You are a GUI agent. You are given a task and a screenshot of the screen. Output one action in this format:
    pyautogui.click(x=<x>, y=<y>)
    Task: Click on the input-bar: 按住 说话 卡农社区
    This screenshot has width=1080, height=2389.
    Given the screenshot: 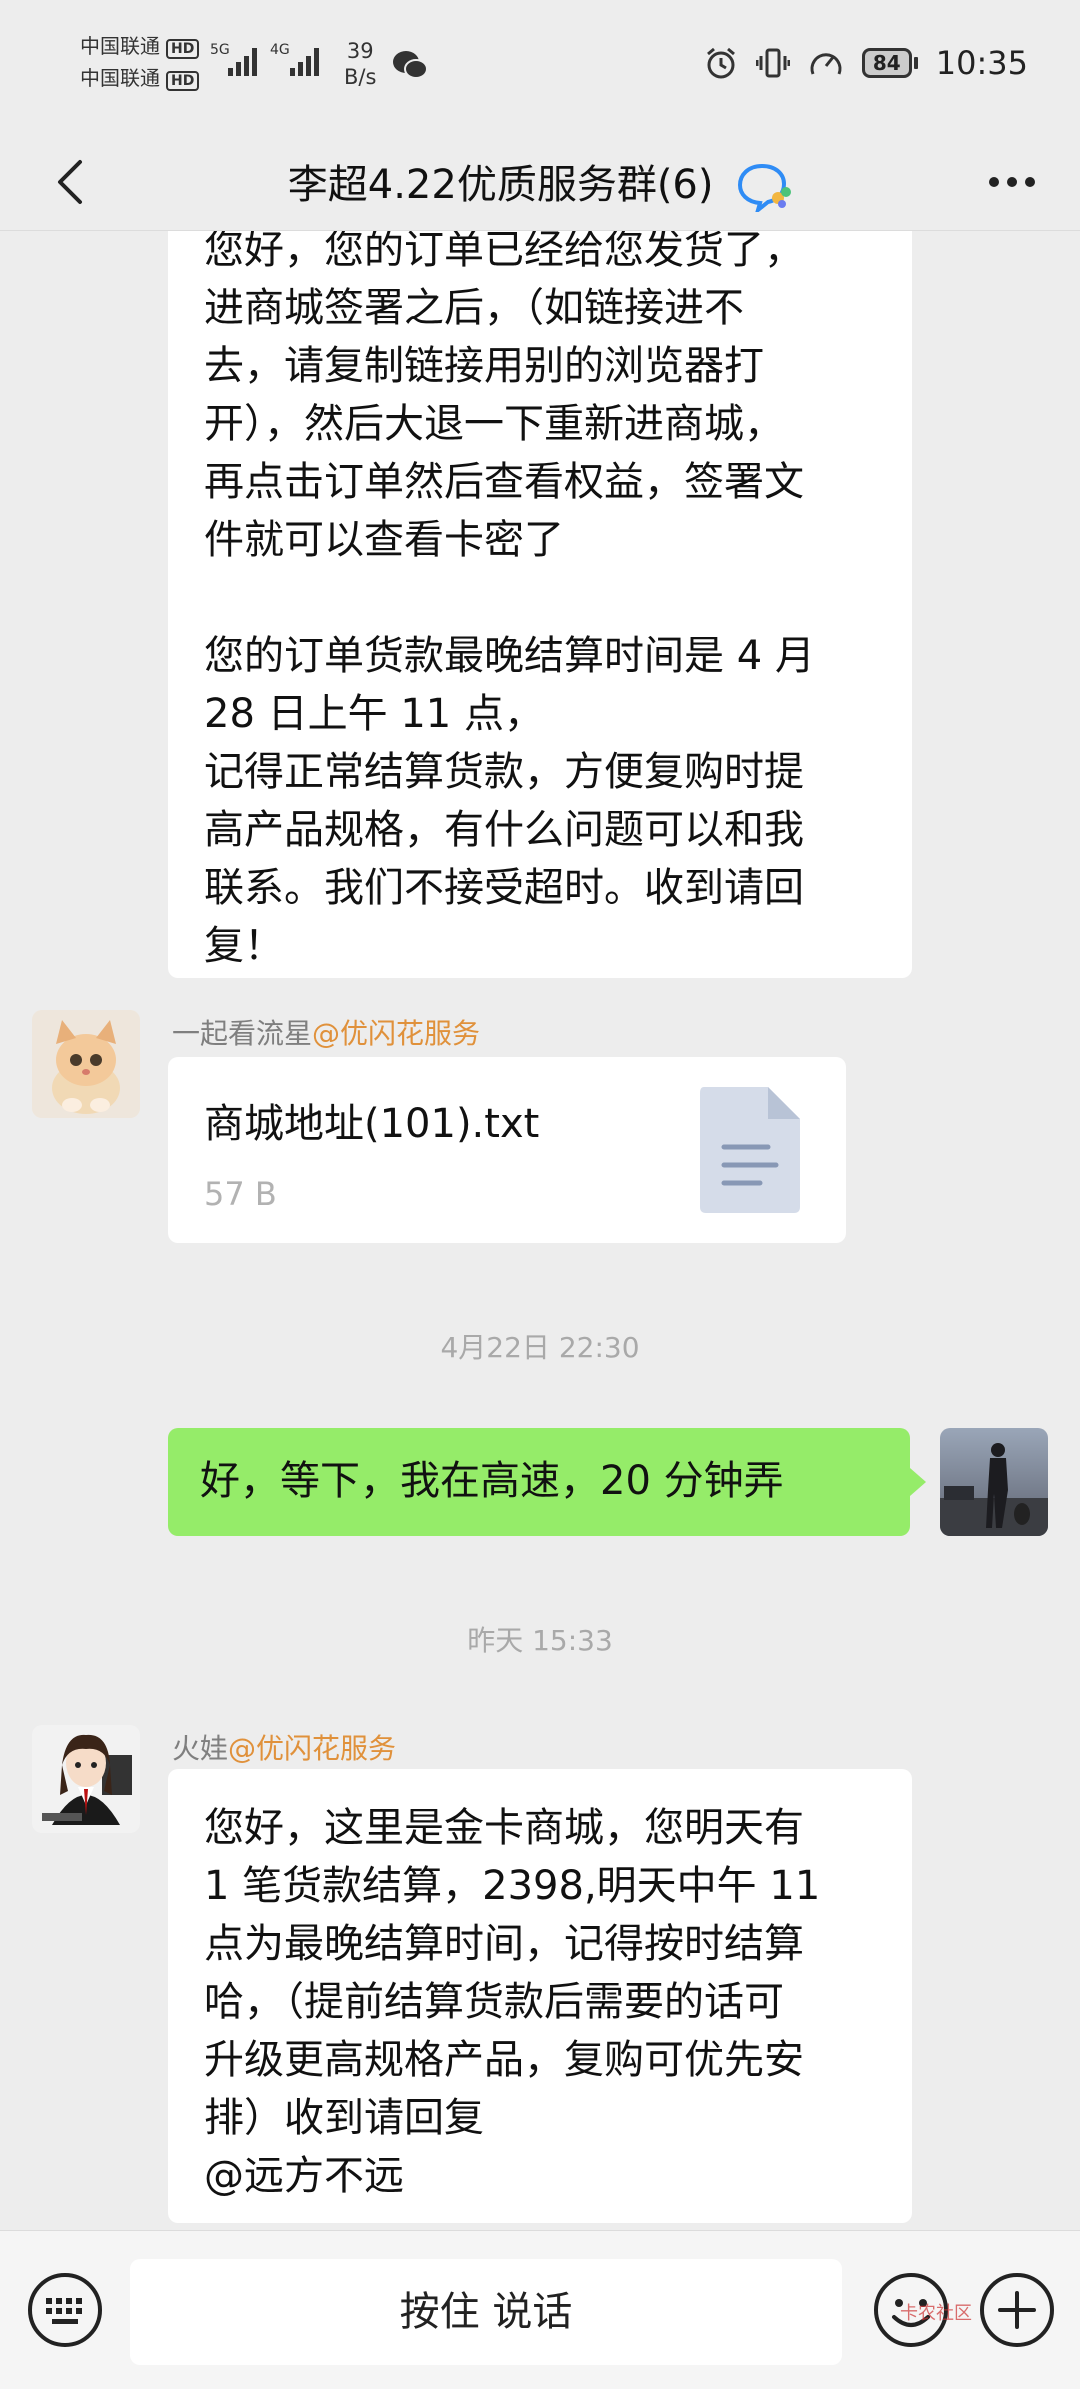 What is the action you would take?
    pyautogui.click(x=540, y=2309)
    